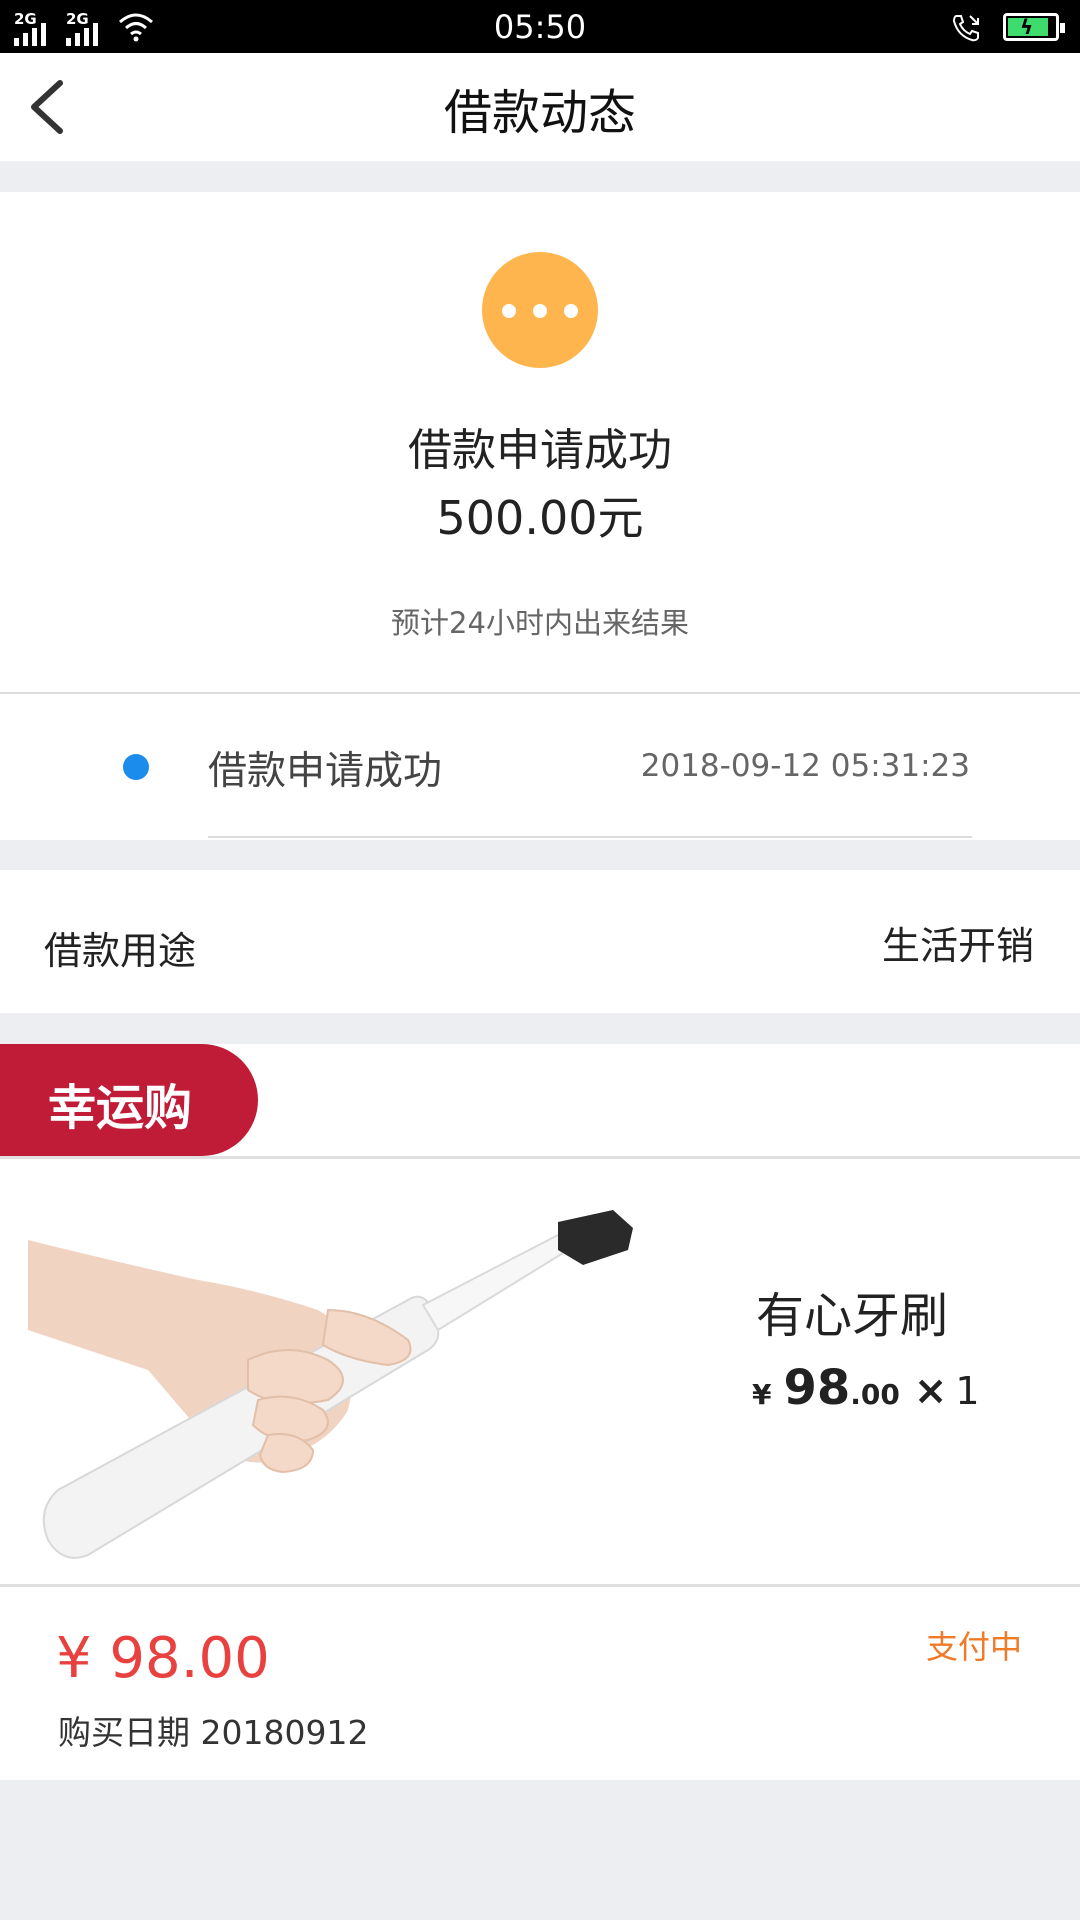  What do you see at coordinates (817, 1388) in the screenshot?
I see `price-integer: 98` at bounding box center [817, 1388].